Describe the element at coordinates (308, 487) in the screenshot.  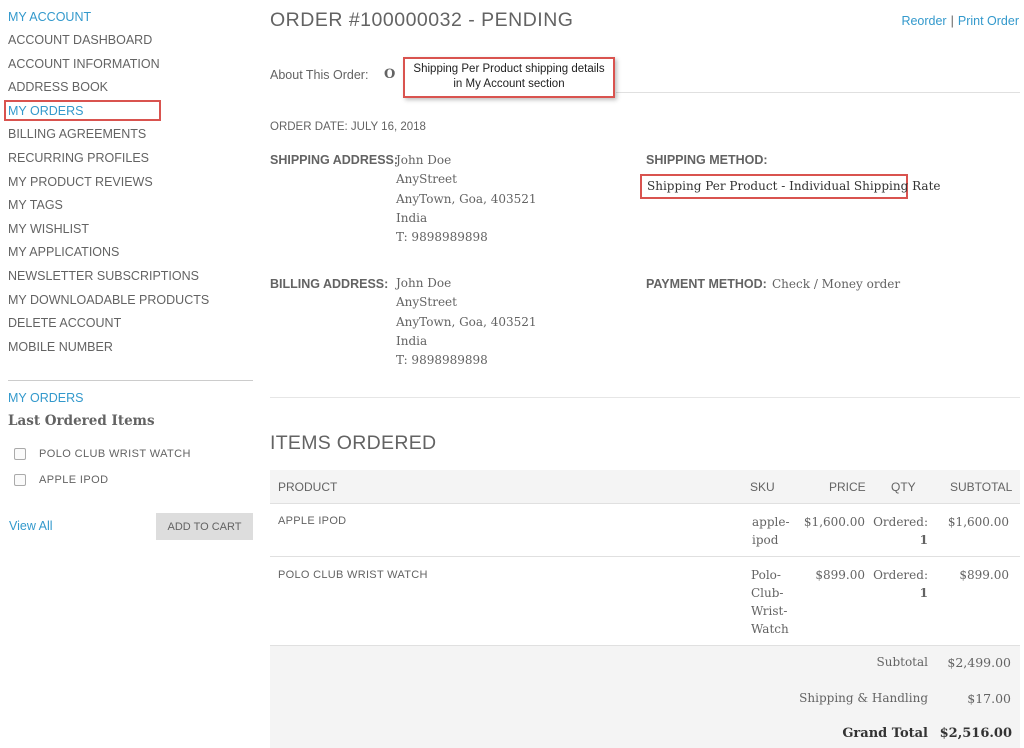
I see `column-header-product: PRODUCT` at that location.